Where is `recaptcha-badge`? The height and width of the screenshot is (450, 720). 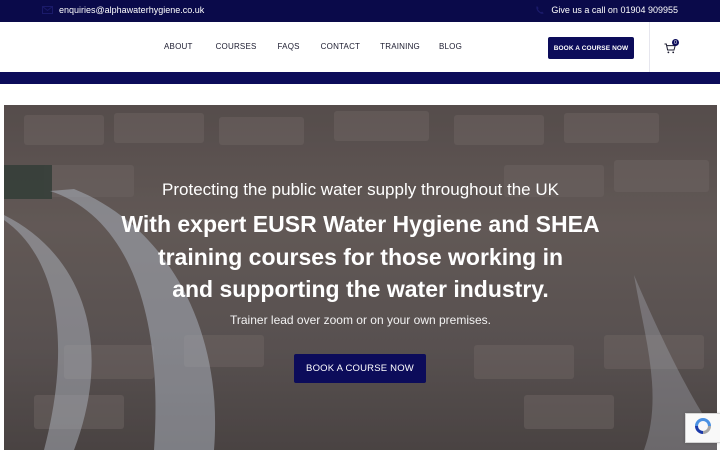
recaptcha-badge is located at coordinates (702, 428).